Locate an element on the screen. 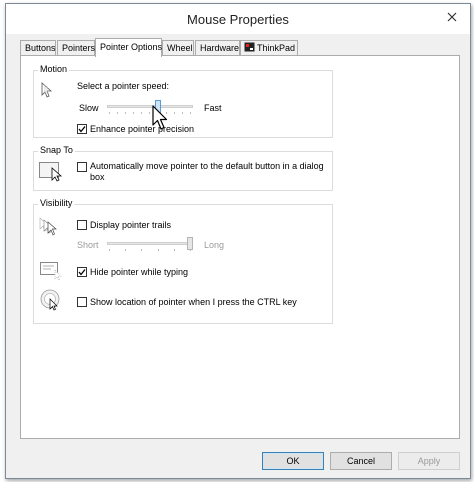  trails-length-slider-track is located at coordinates (150, 243).